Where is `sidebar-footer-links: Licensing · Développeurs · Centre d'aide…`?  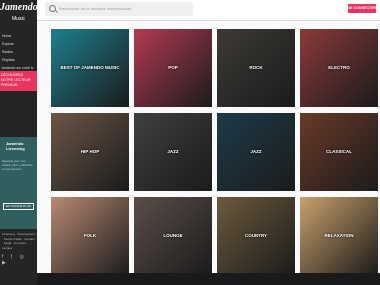
sidebar-footer-links: Licensing · Développeurs · Centre d'aide… is located at coordinates (19, 241).